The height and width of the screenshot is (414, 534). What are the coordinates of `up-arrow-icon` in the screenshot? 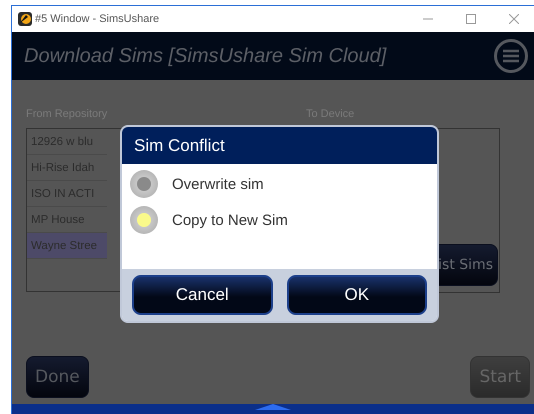 It's located at (273, 407).